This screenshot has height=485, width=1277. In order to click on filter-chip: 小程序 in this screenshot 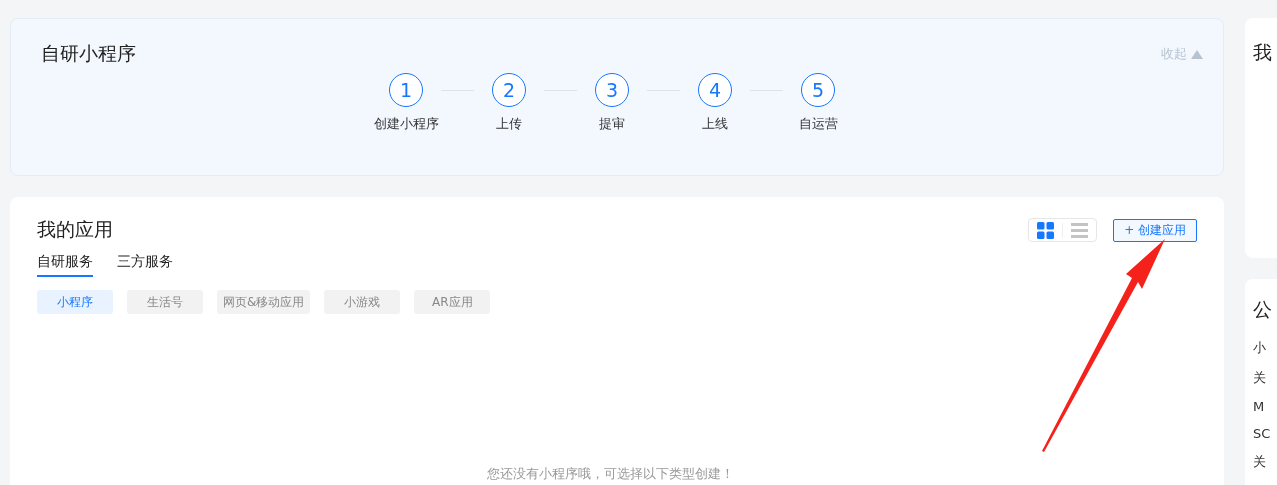, I will do `click(75, 302)`.